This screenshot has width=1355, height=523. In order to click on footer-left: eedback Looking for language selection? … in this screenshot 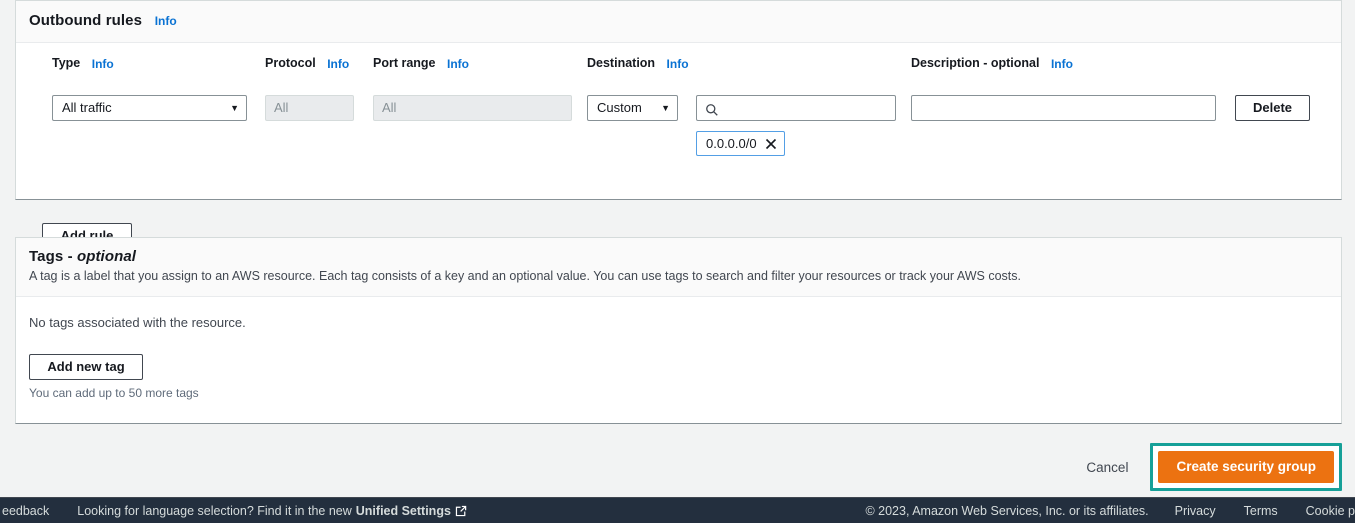, I will do `click(432, 511)`.